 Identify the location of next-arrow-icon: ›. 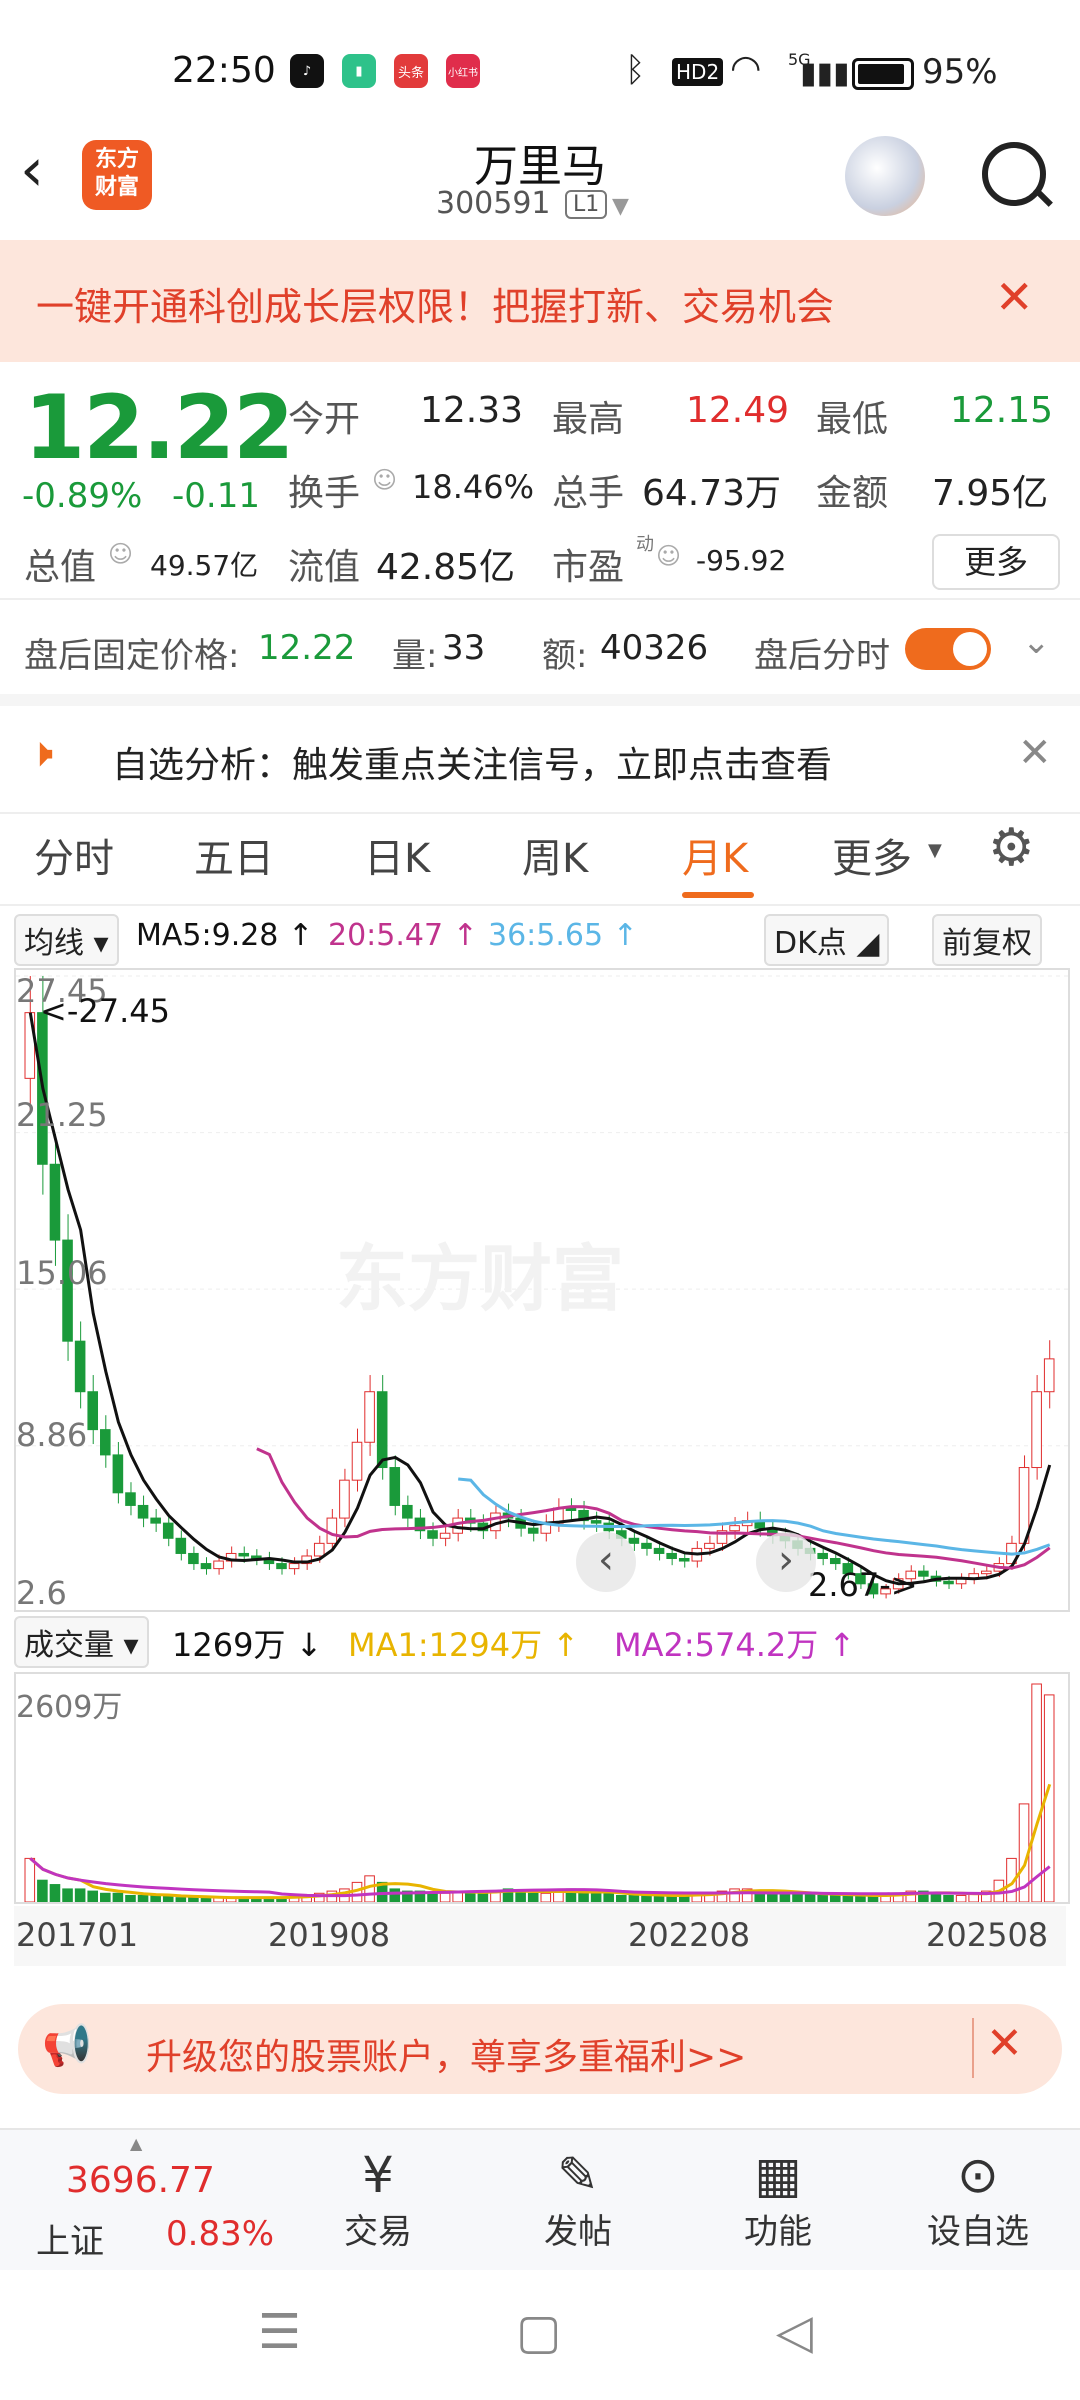
(786, 1562).